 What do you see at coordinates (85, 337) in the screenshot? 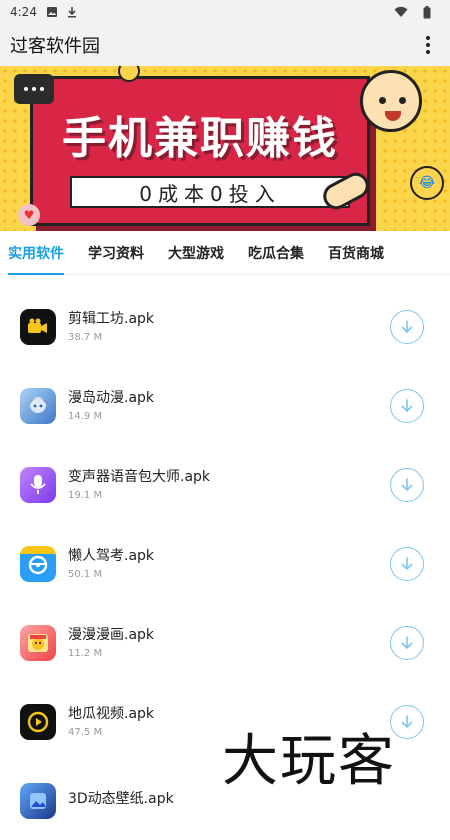
I see `app-size: 38.7 M` at bounding box center [85, 337].